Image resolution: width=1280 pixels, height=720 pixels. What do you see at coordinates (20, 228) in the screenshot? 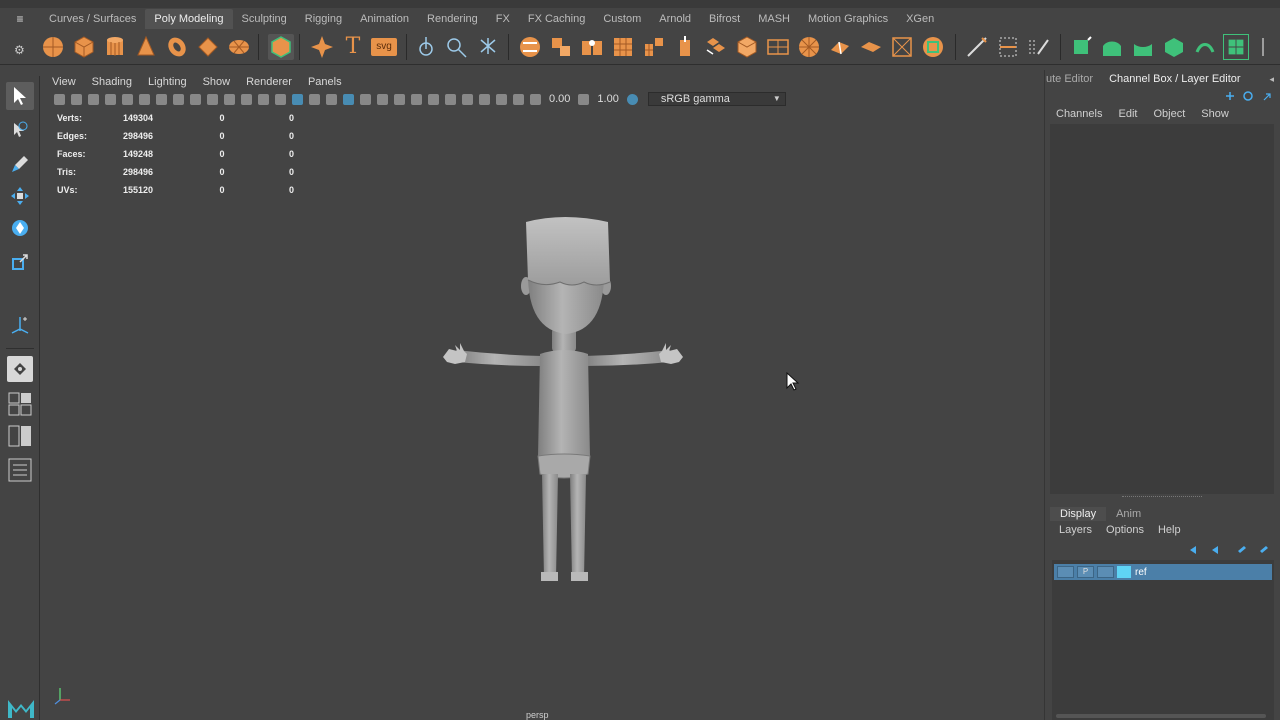
I see `rotate-tool-icon` at bounding box center [20, 228].